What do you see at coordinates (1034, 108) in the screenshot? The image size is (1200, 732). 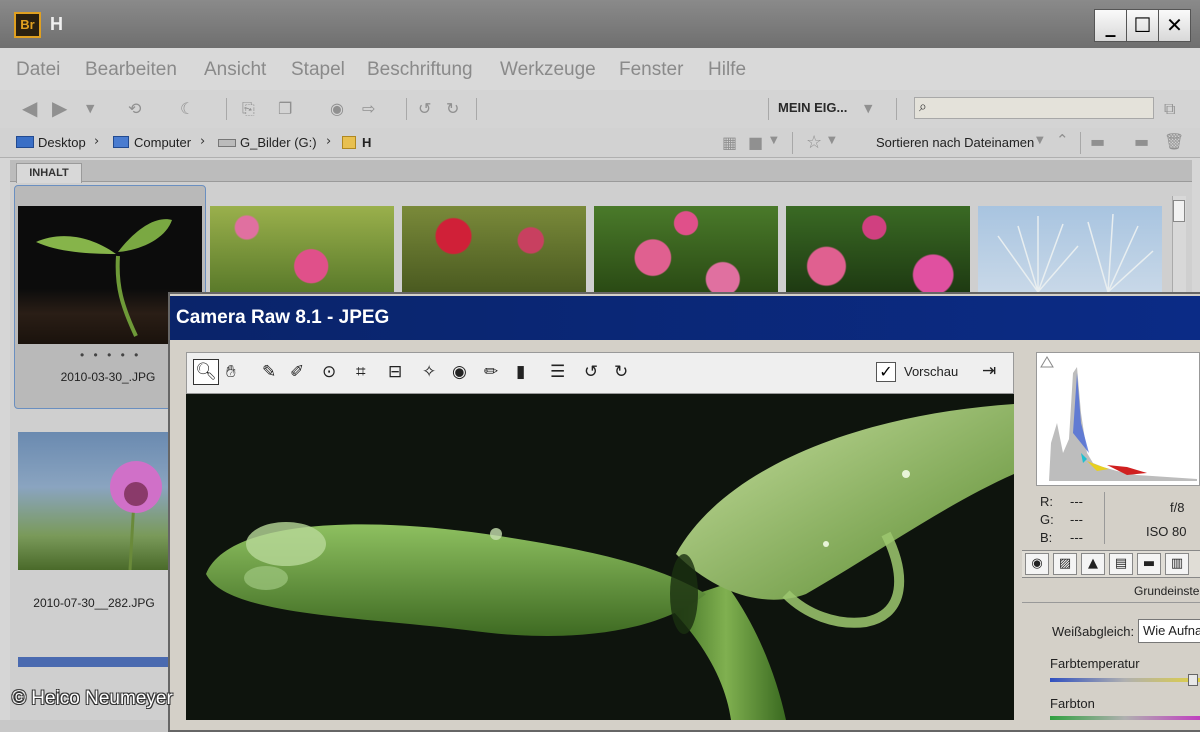 I see `search-input: ⌕` at bounding box center [1034, 108].